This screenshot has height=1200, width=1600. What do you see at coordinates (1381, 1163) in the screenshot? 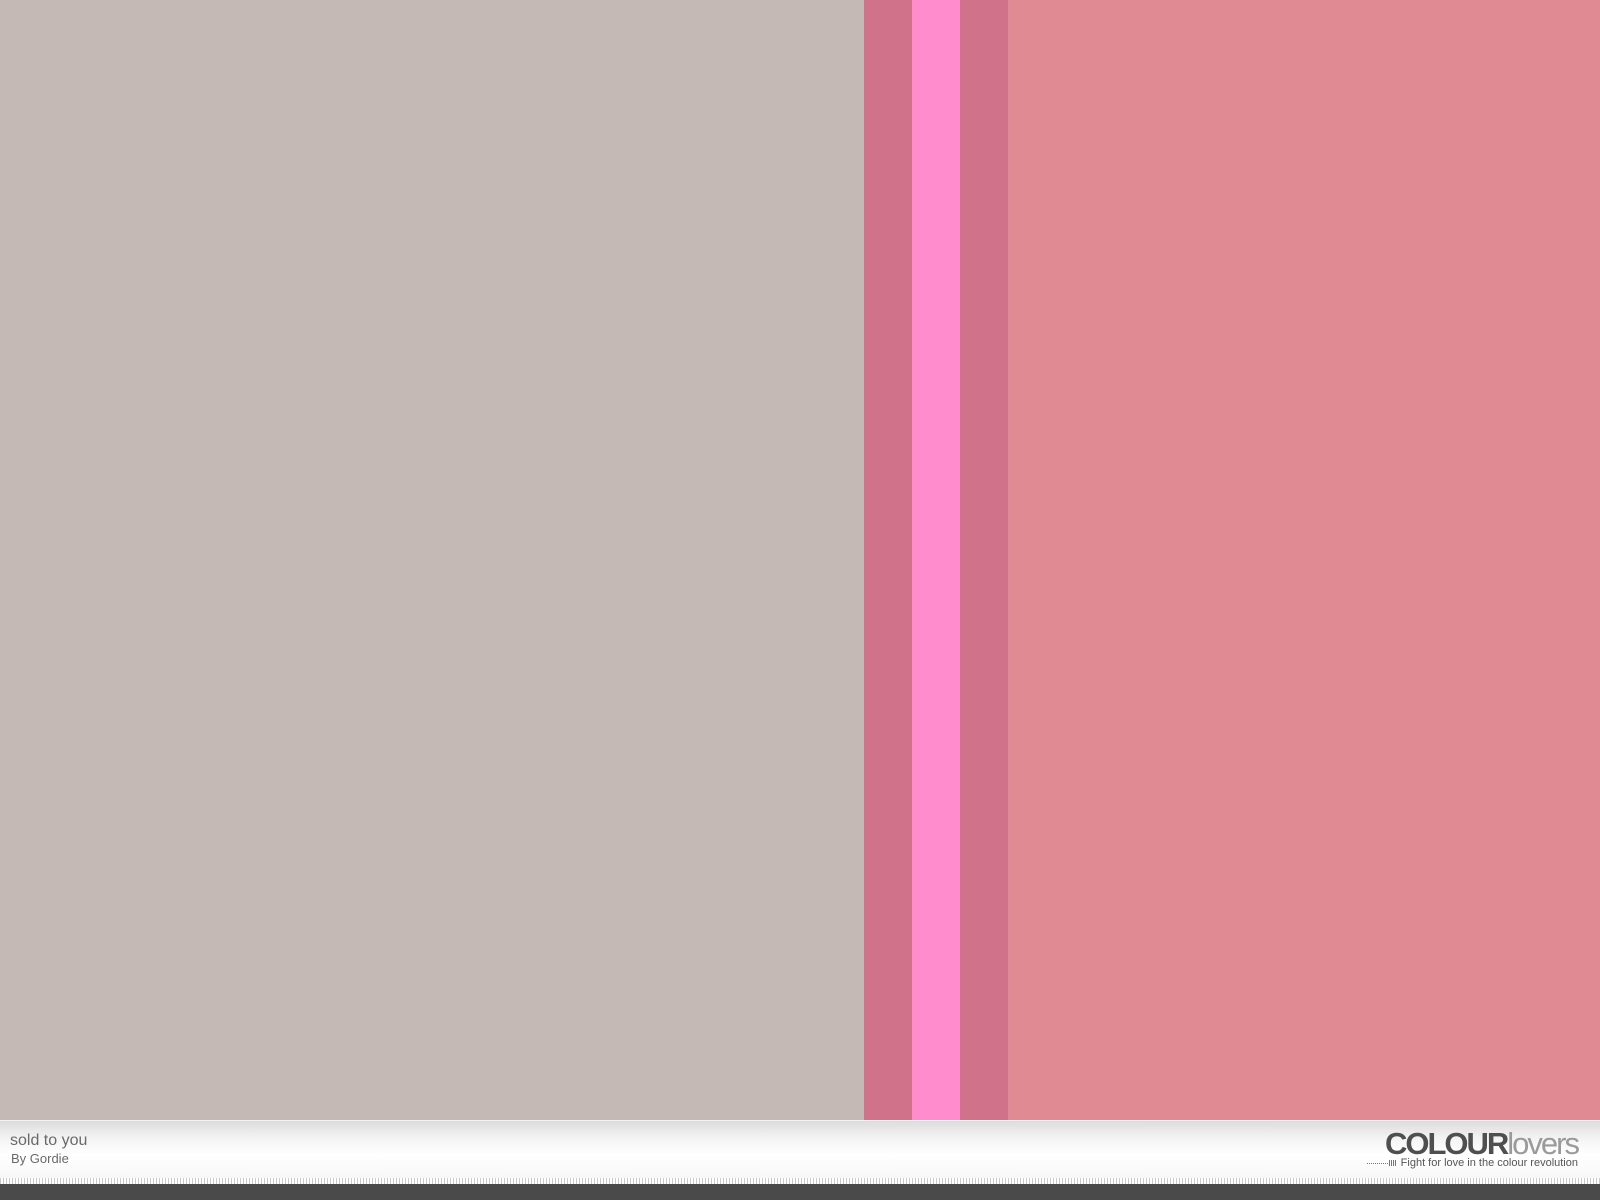
I see `dotted-line-icon` at bounding box center [1381, 1163].